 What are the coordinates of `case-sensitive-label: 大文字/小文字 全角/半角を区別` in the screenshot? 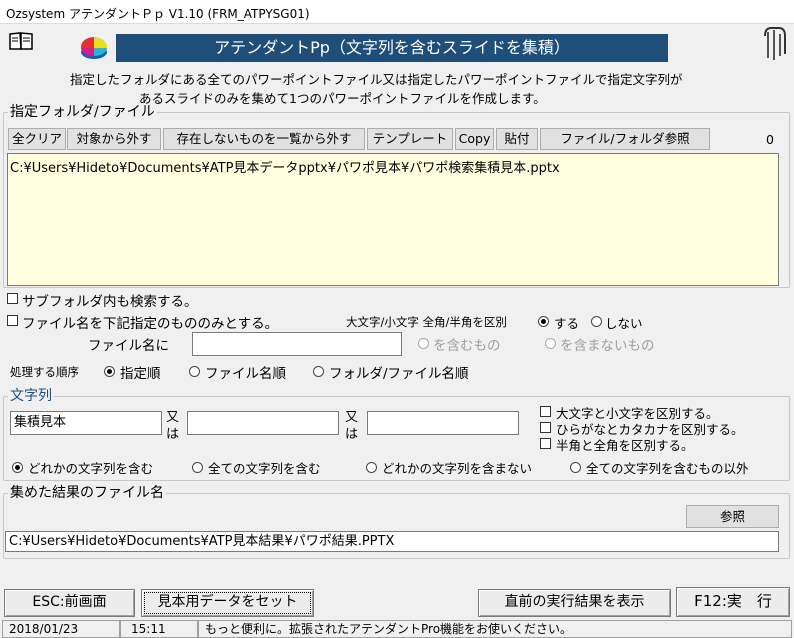 It's located at (426, 322).